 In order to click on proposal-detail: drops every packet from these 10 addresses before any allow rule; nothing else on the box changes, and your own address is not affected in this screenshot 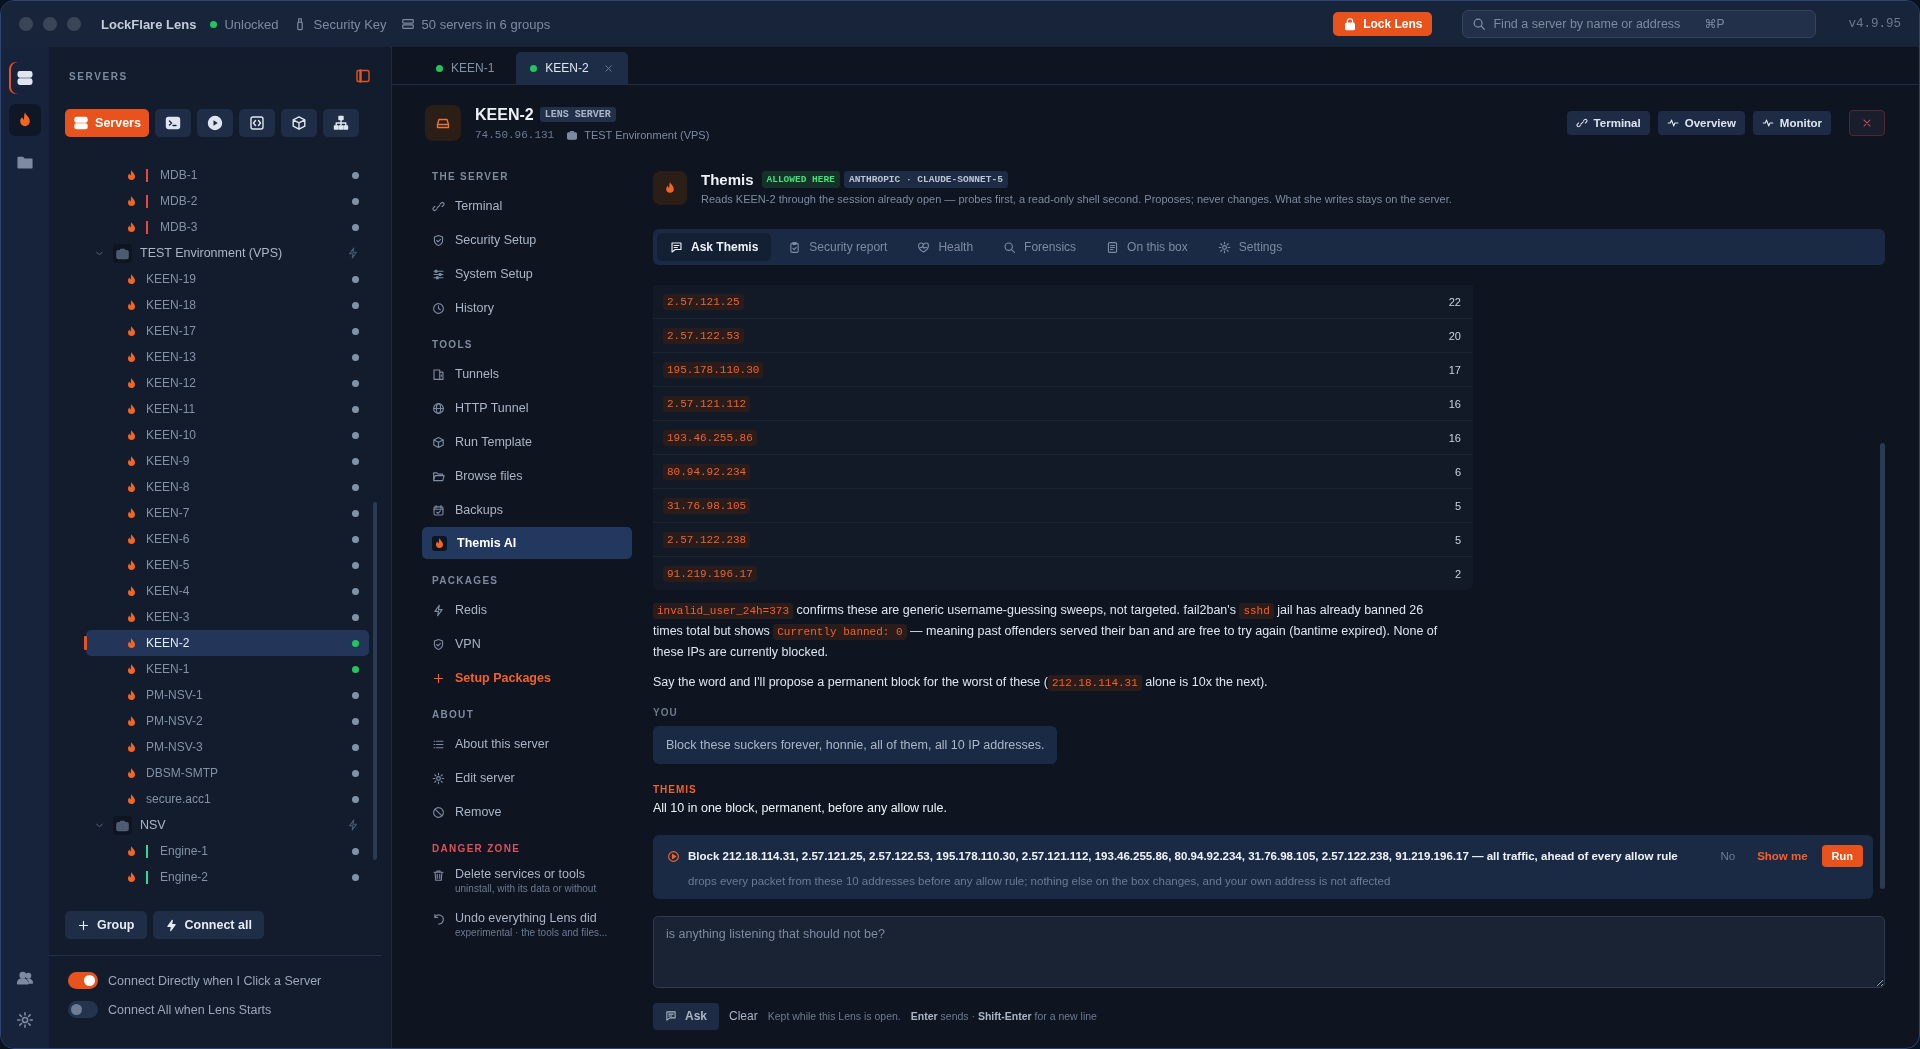, I will do `click(1039, 881)`.